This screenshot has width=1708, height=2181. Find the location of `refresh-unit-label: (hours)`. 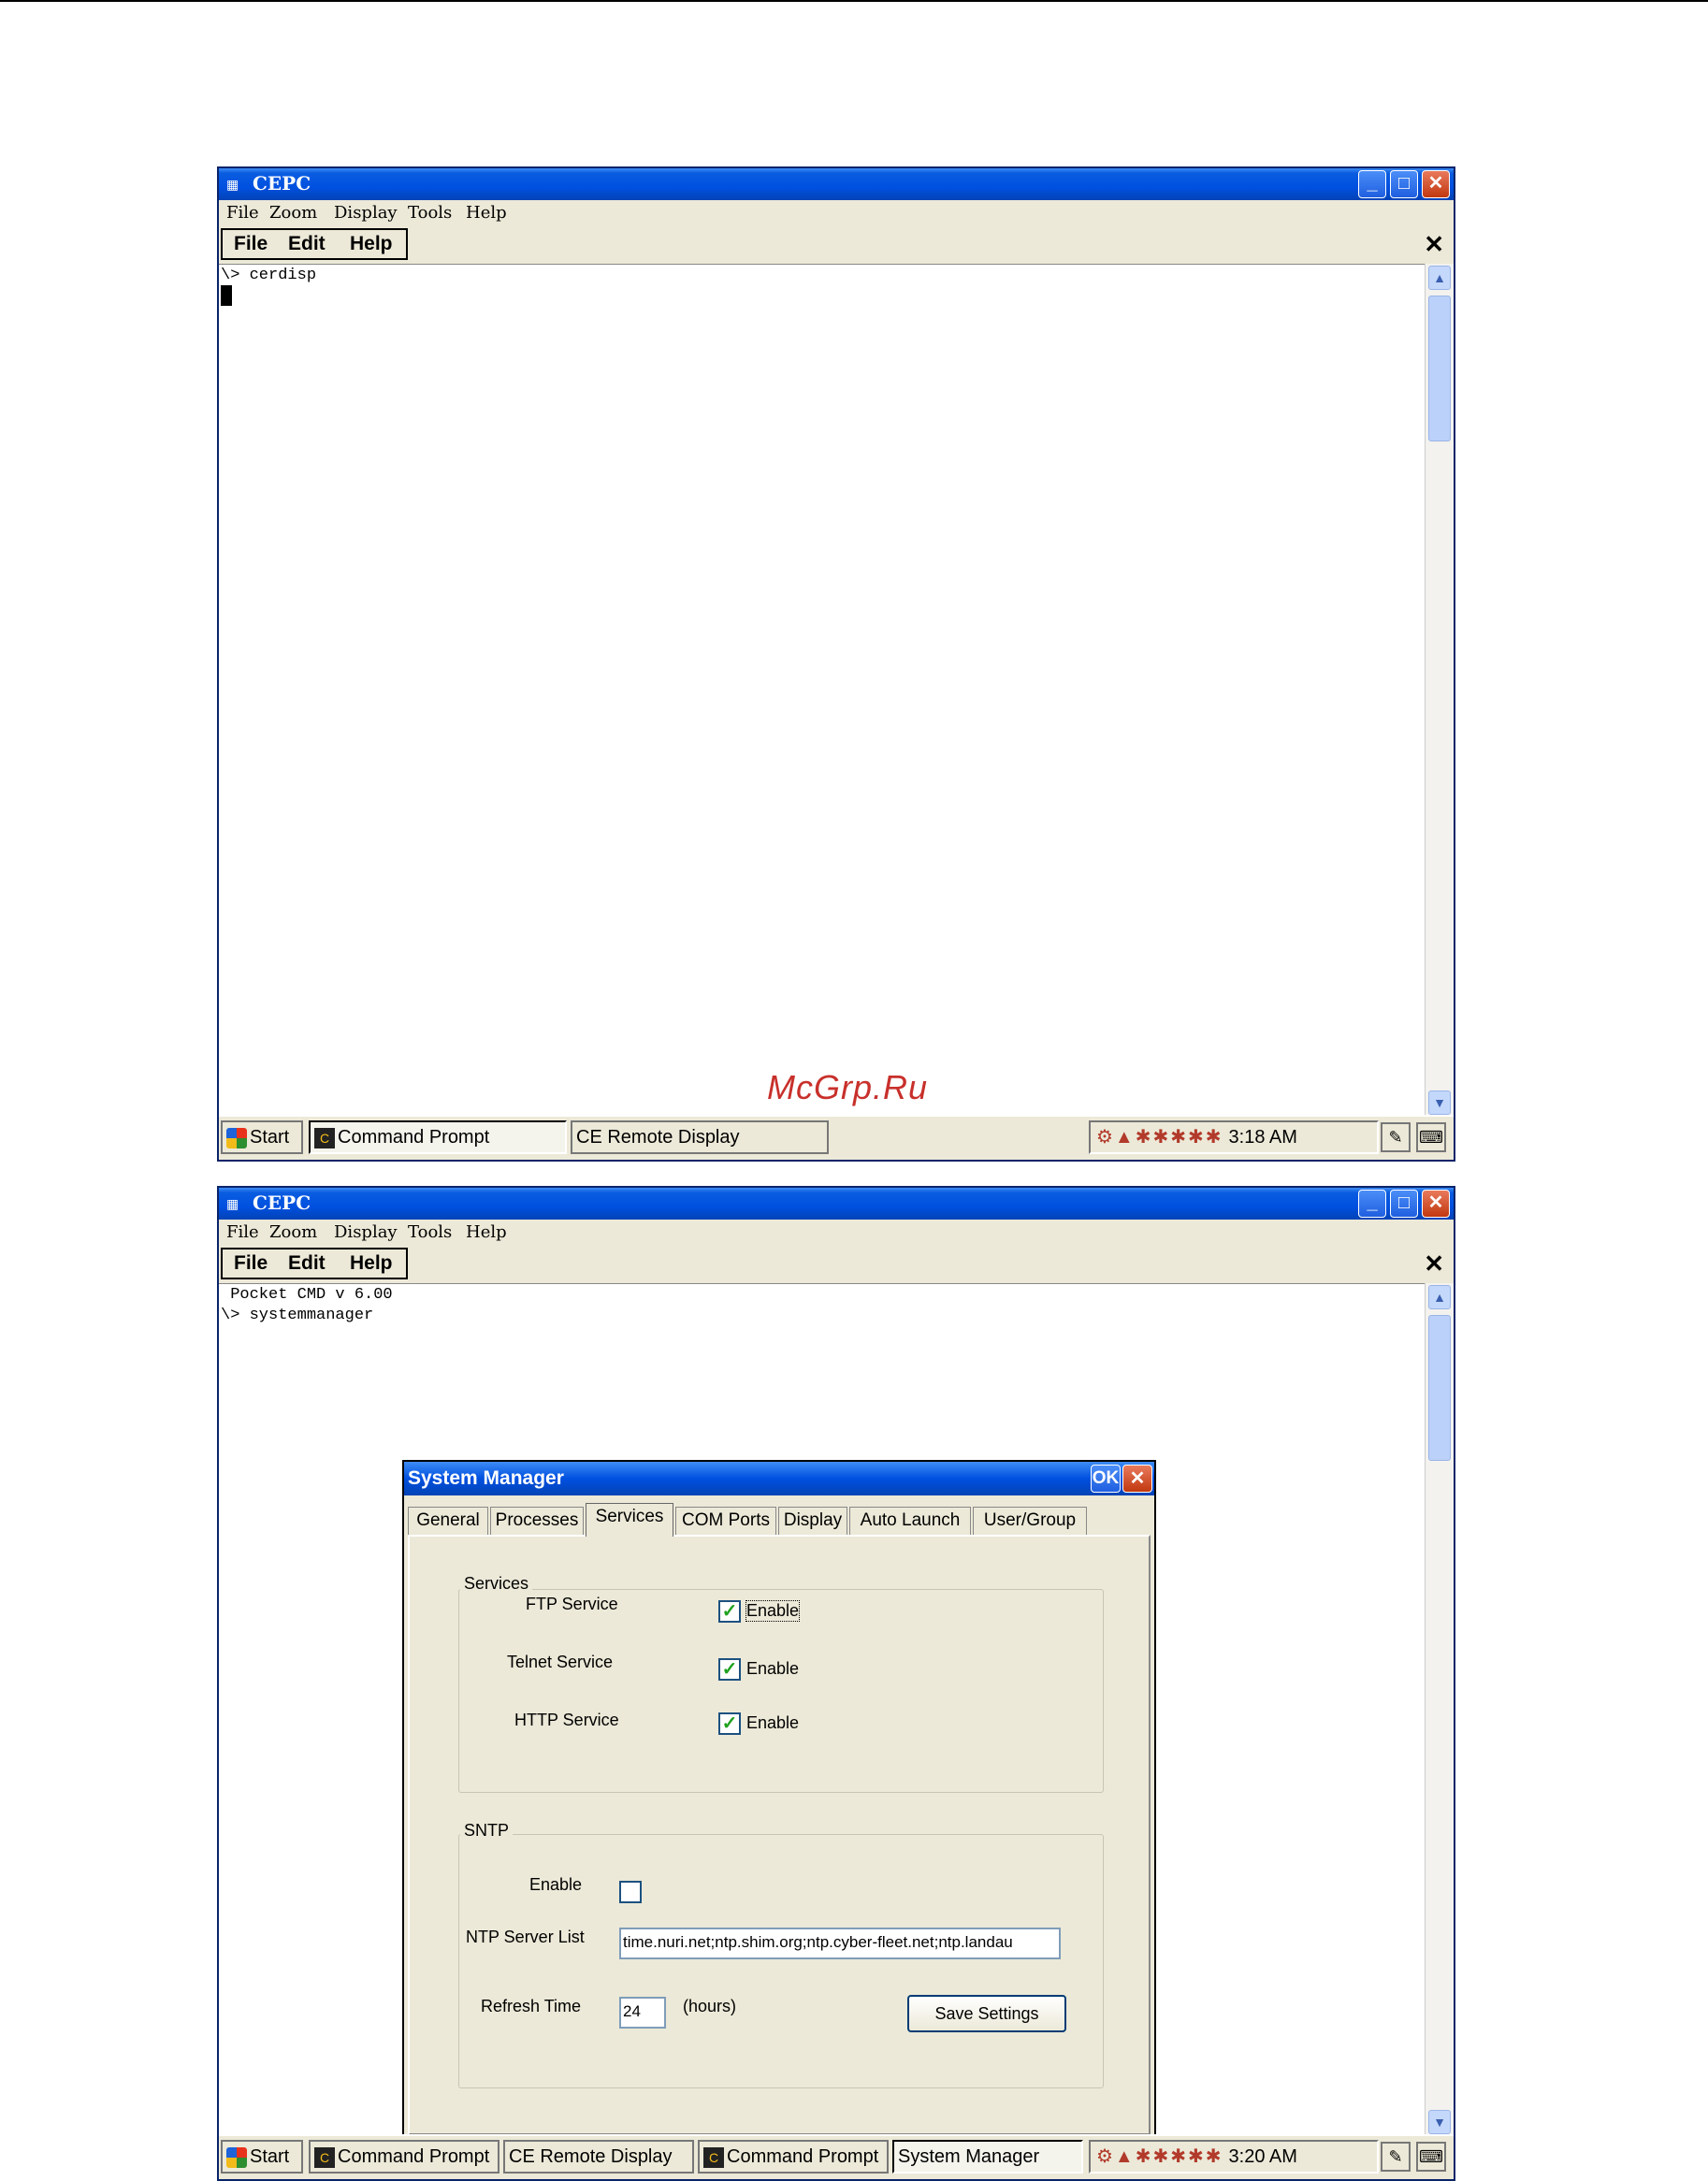

refresh-unit-label: (hours) is located at coordinates (710, 2006).